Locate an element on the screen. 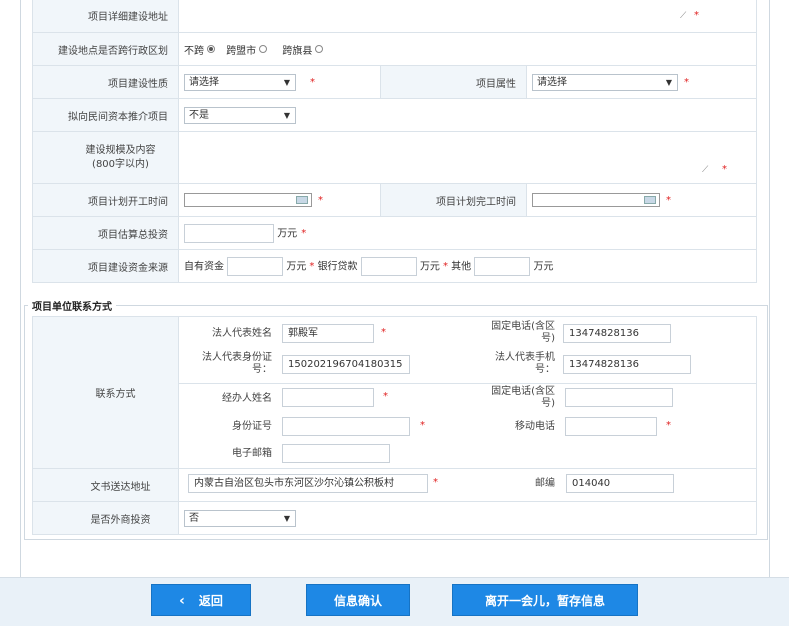  email-label: 电子邮箱 is located at coordinates (252, 453).